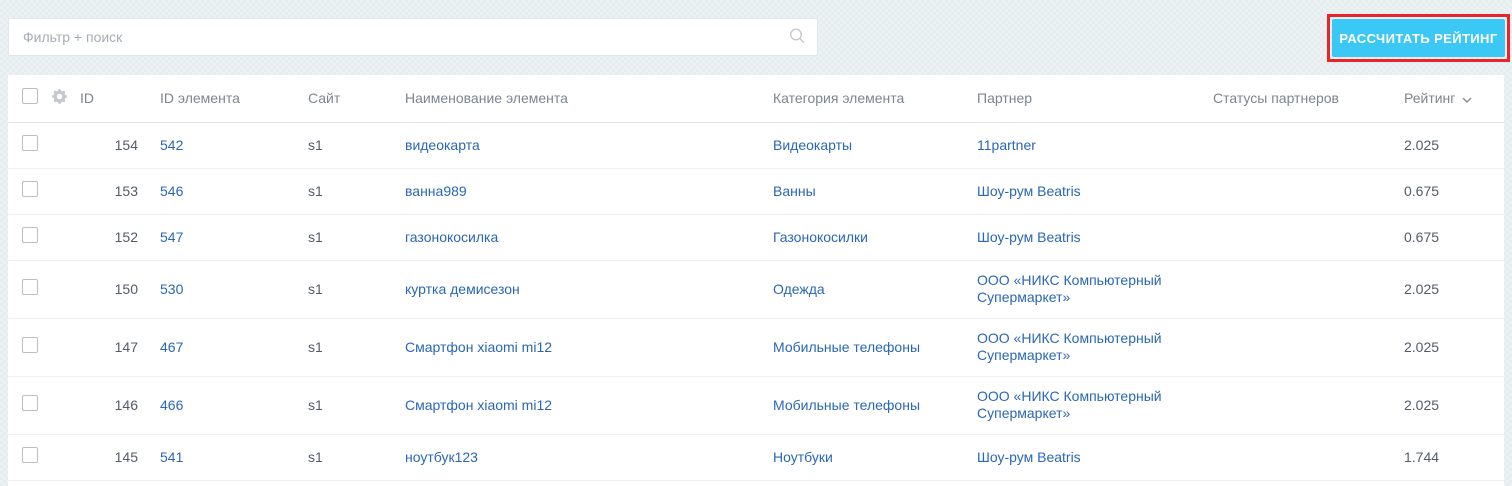 The height and width of the screenshot is (486, 1512). Describe the element at coordinates (1095, 99) in the screenshot. I see `column-header-partner: Партнер` at that location.